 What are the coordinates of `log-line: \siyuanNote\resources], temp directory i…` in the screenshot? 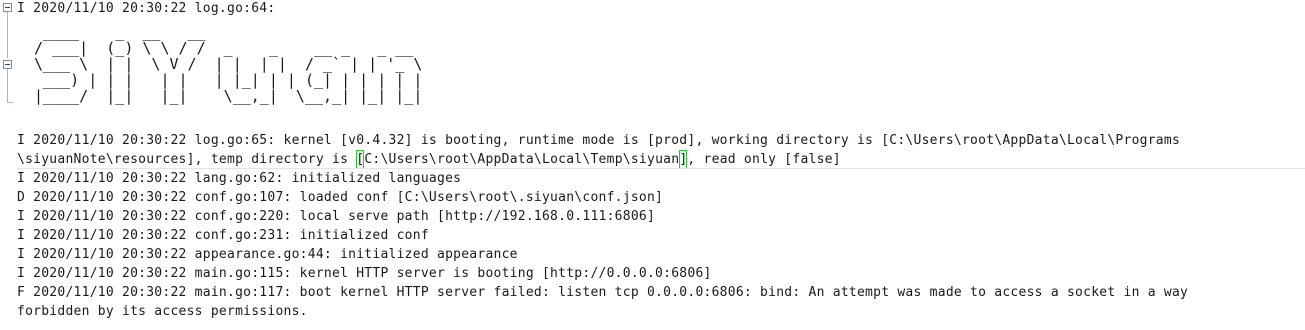 It's located at (429, 159).